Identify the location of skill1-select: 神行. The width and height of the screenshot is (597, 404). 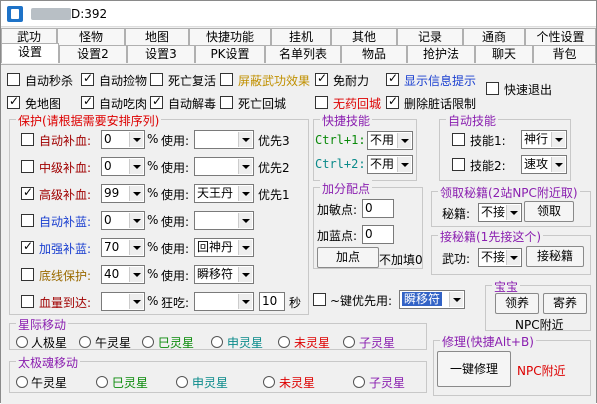
(544, 139).